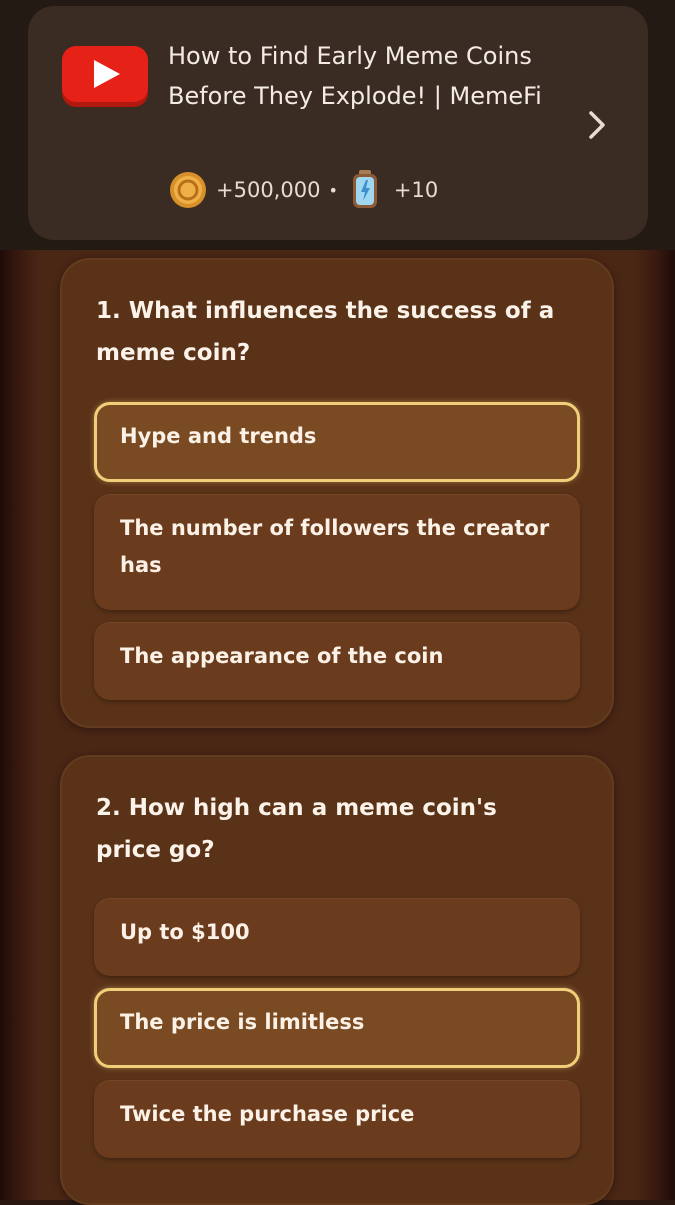 Image resolution: width=675 pixels, height=1205 pixels. I want to click on quiz-option: The number of followers the creator has, so click(337, 552).